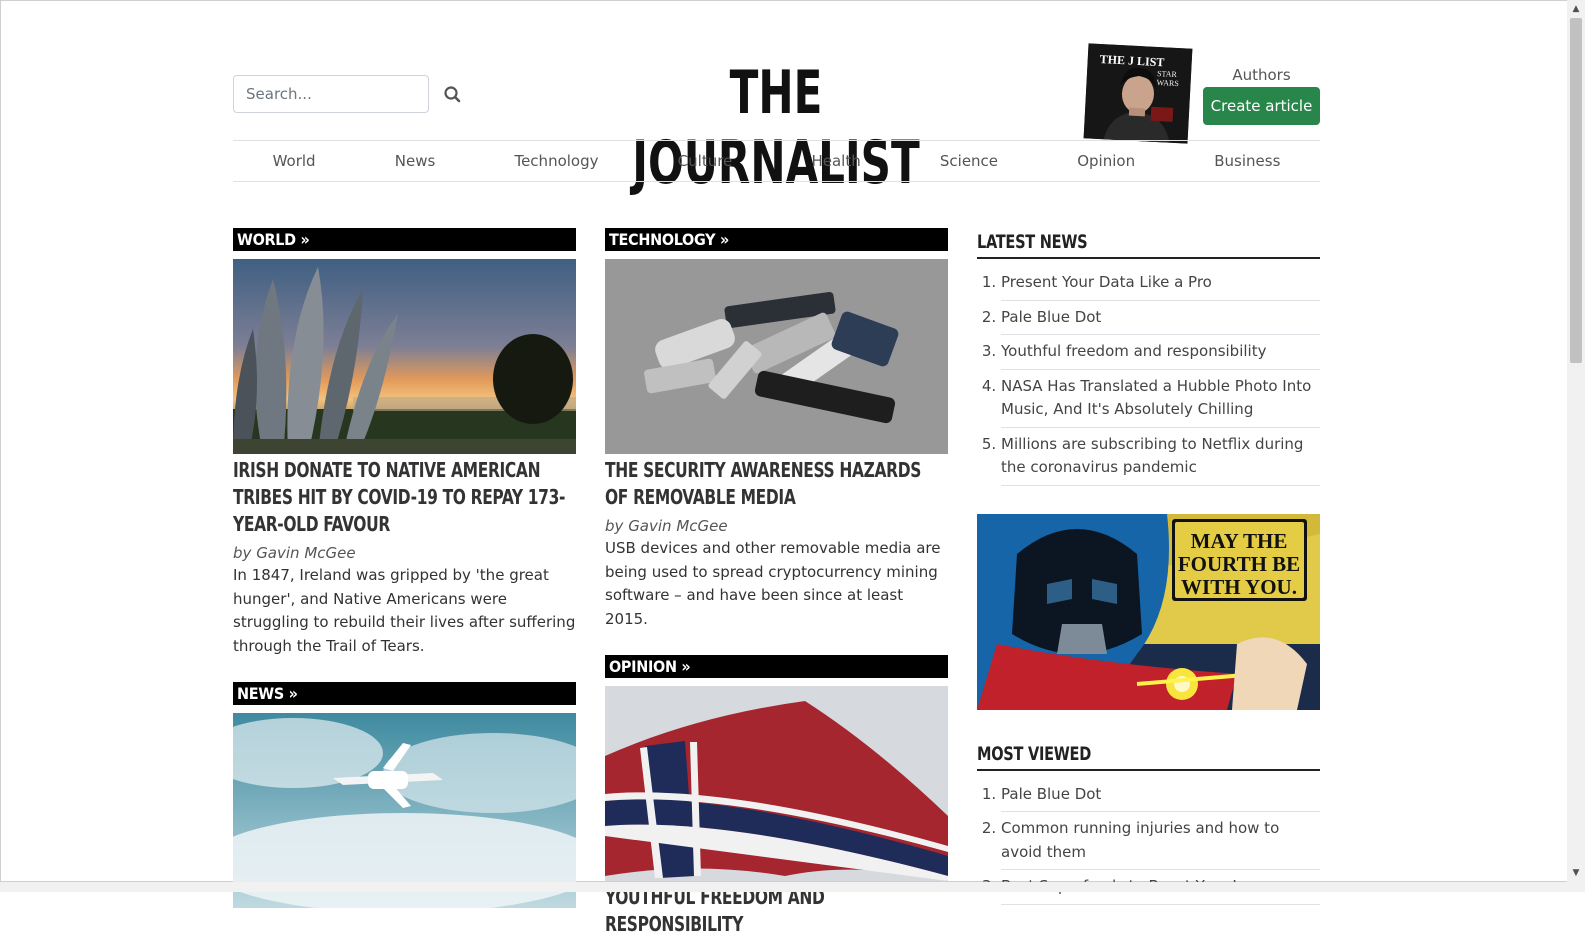 The image size is (1585, 938). I want to click on promo-text-line-2: FOURTH BE, so click(1239, 564).